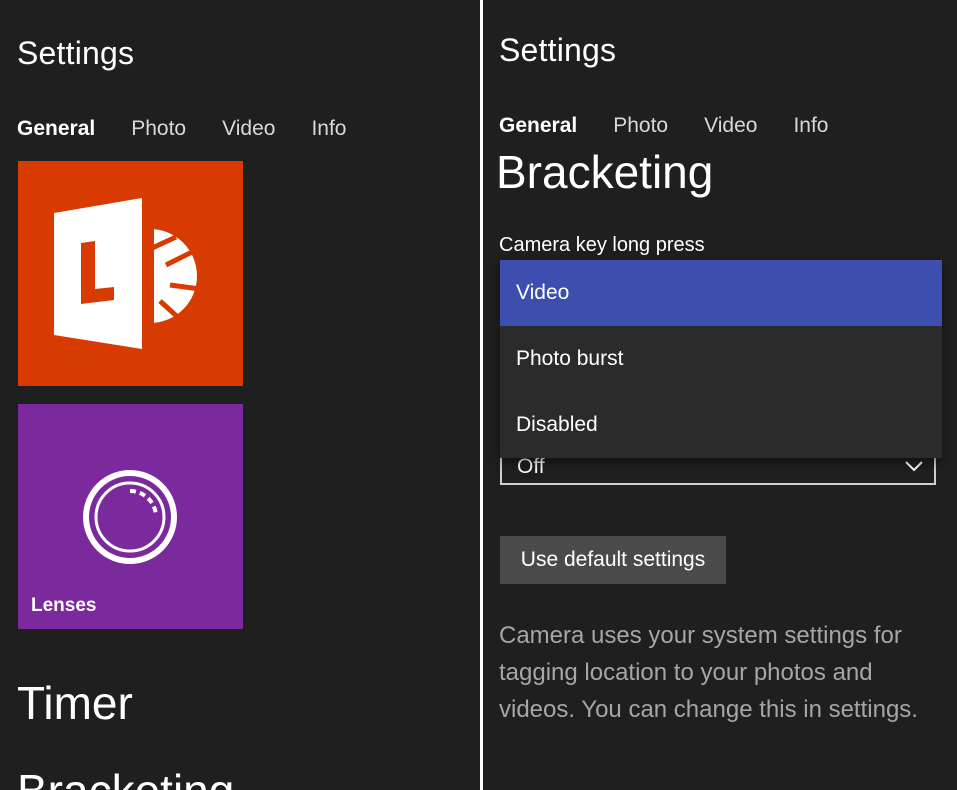 The image size is (957, 790). What do you see at coordinates (570, 358) in the screenshot?
I see `option-label: Photo burst` at bounding box center [570, 358].